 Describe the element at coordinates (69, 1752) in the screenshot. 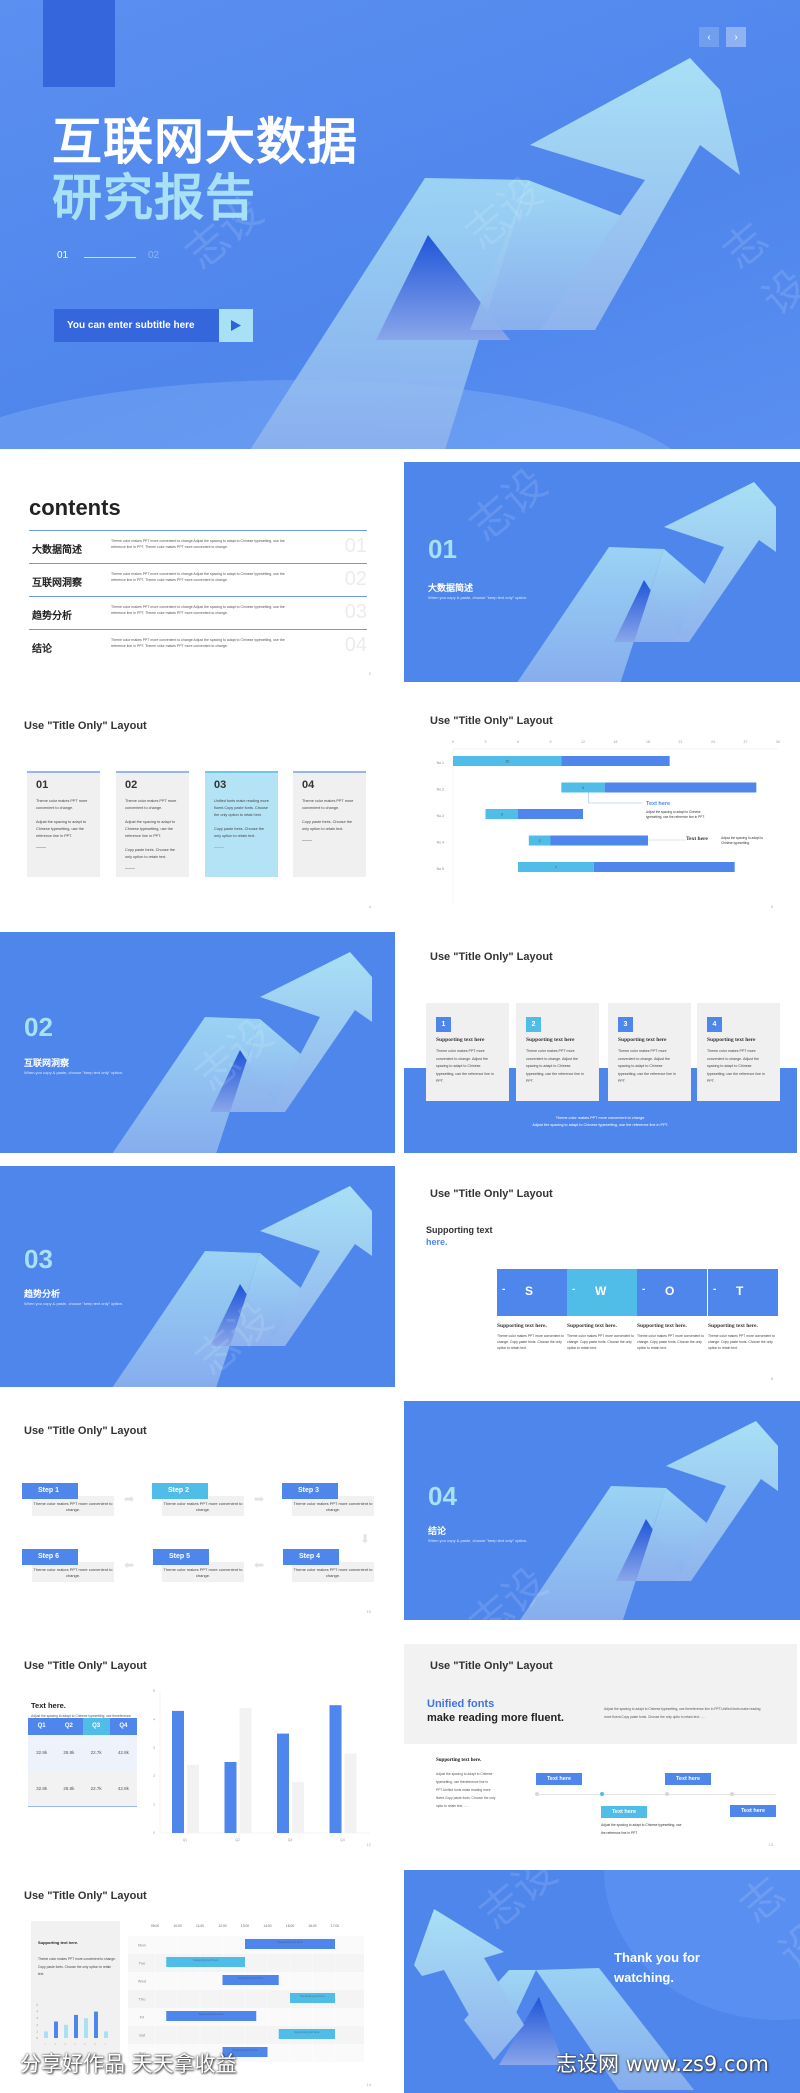

I see `table-cell: 28.8k` at that location.